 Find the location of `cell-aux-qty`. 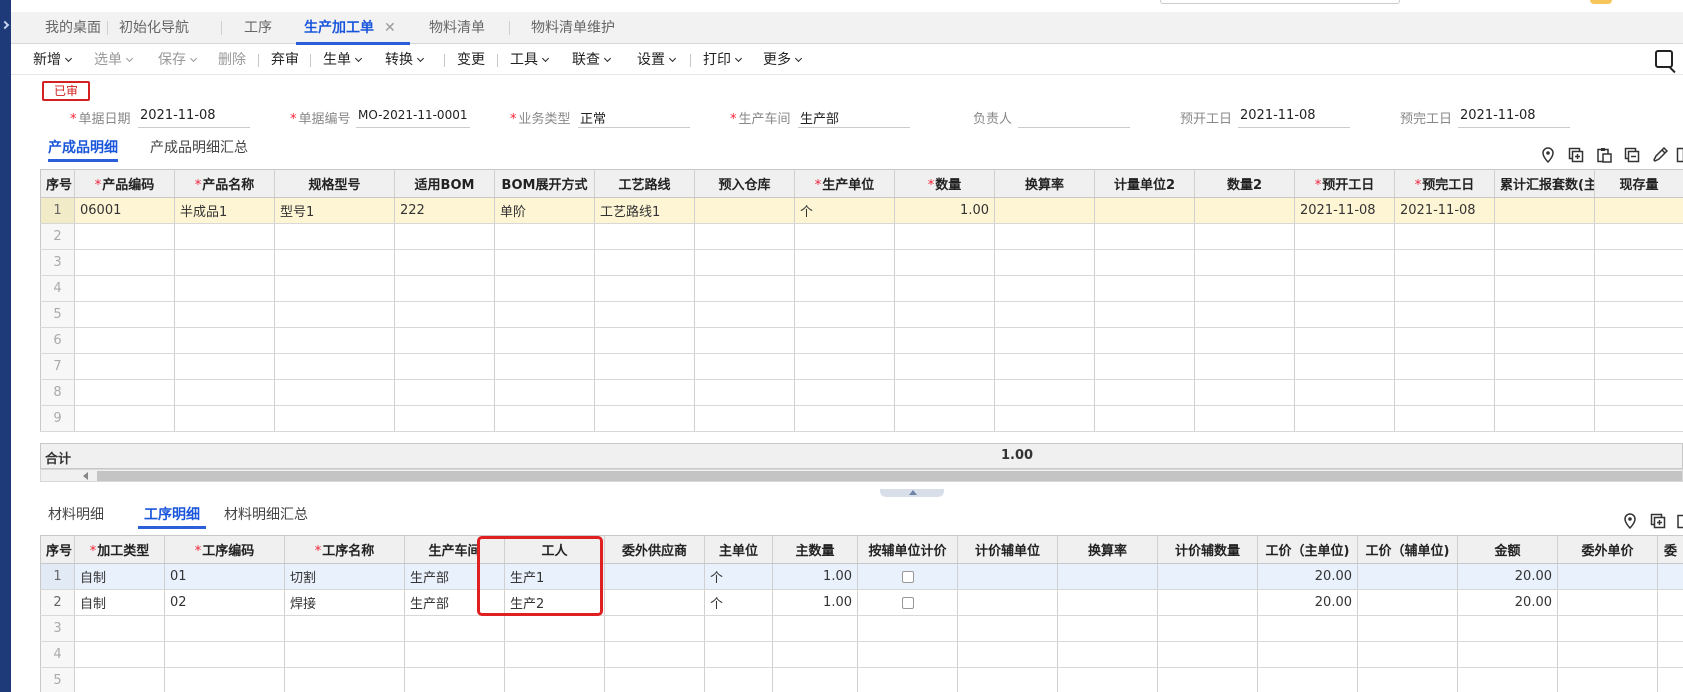

cell-aux-qty is located at coordinates (1207, 602).